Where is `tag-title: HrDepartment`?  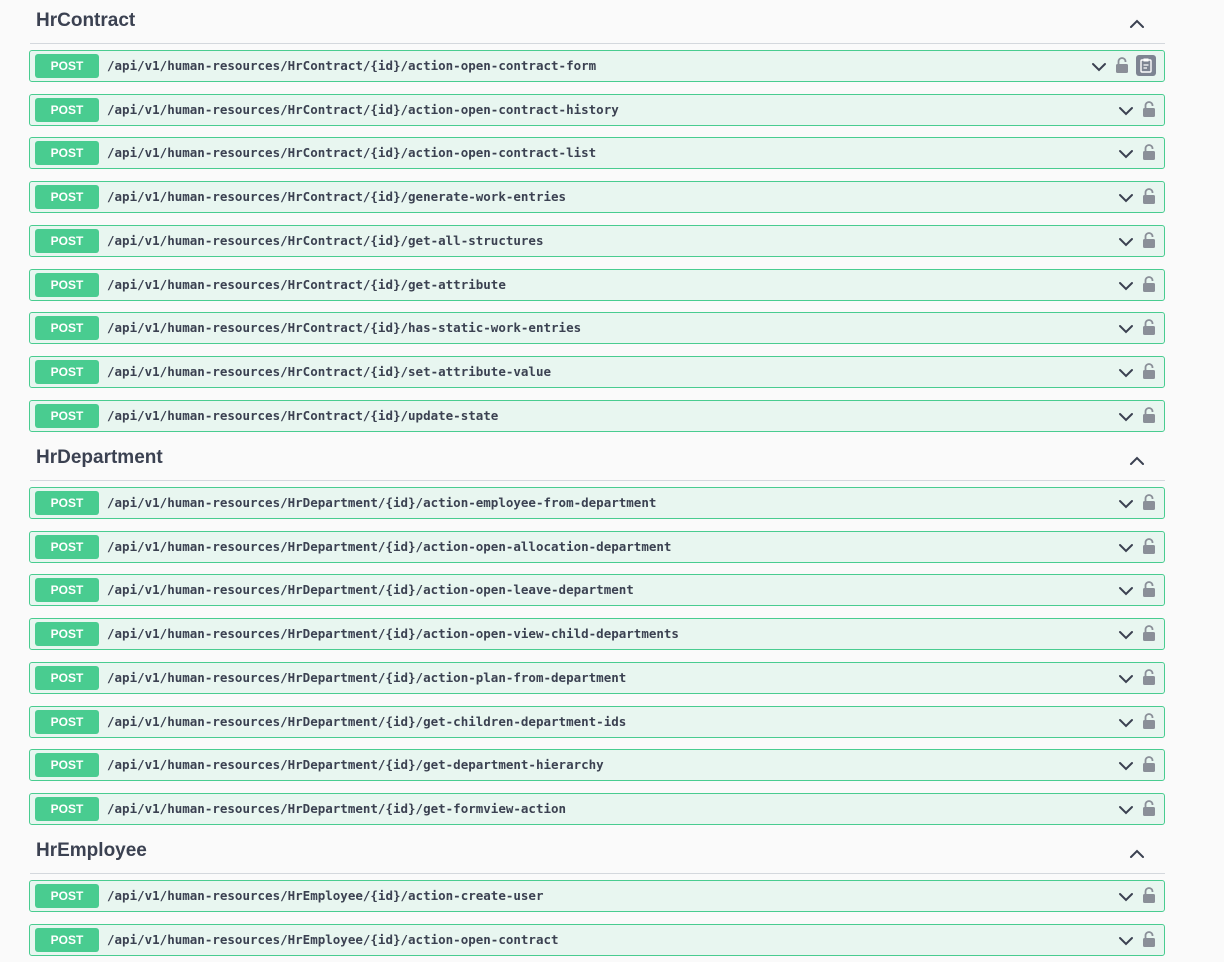 tag-title: HrDepartment is located at coordinates (99, 458).